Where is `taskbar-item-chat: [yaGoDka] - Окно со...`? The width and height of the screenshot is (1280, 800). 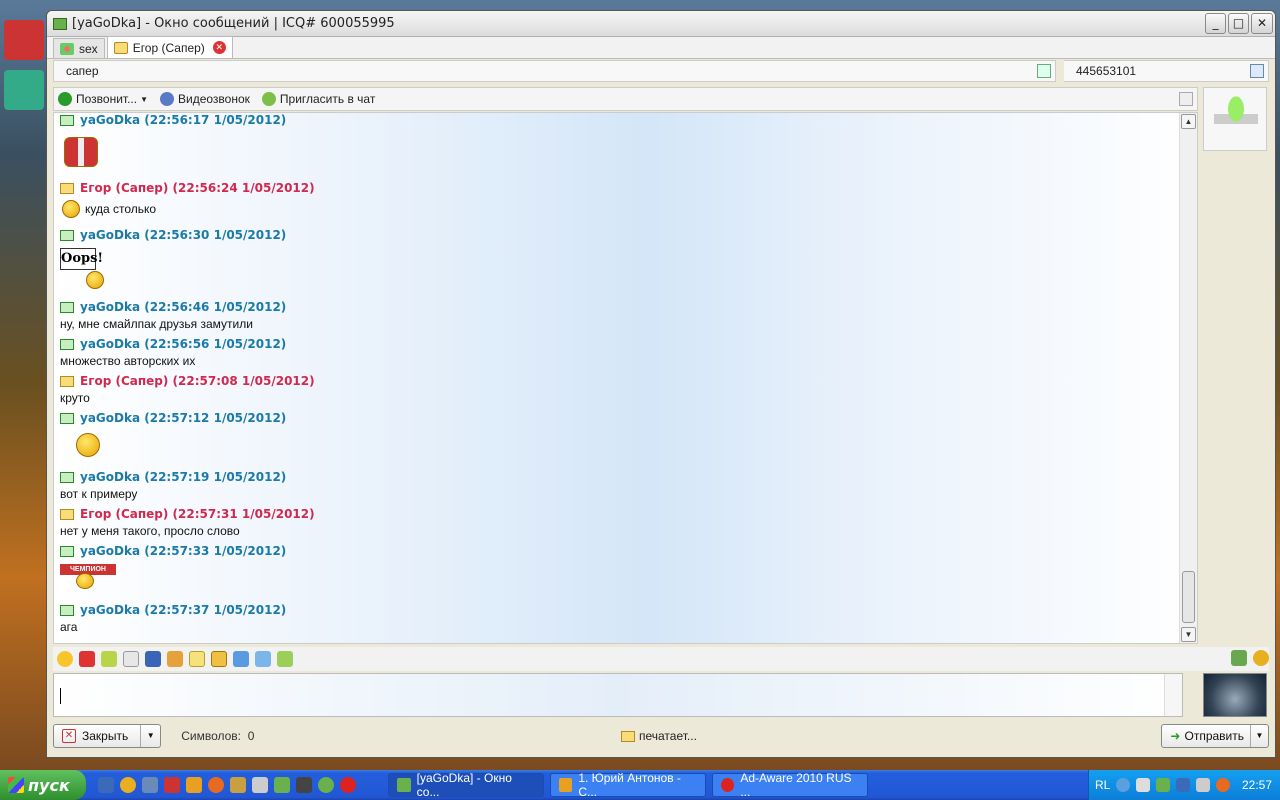 taskbar-item-chat: [yaGoDka] - Окно со... is located at coordinates (466, 785).